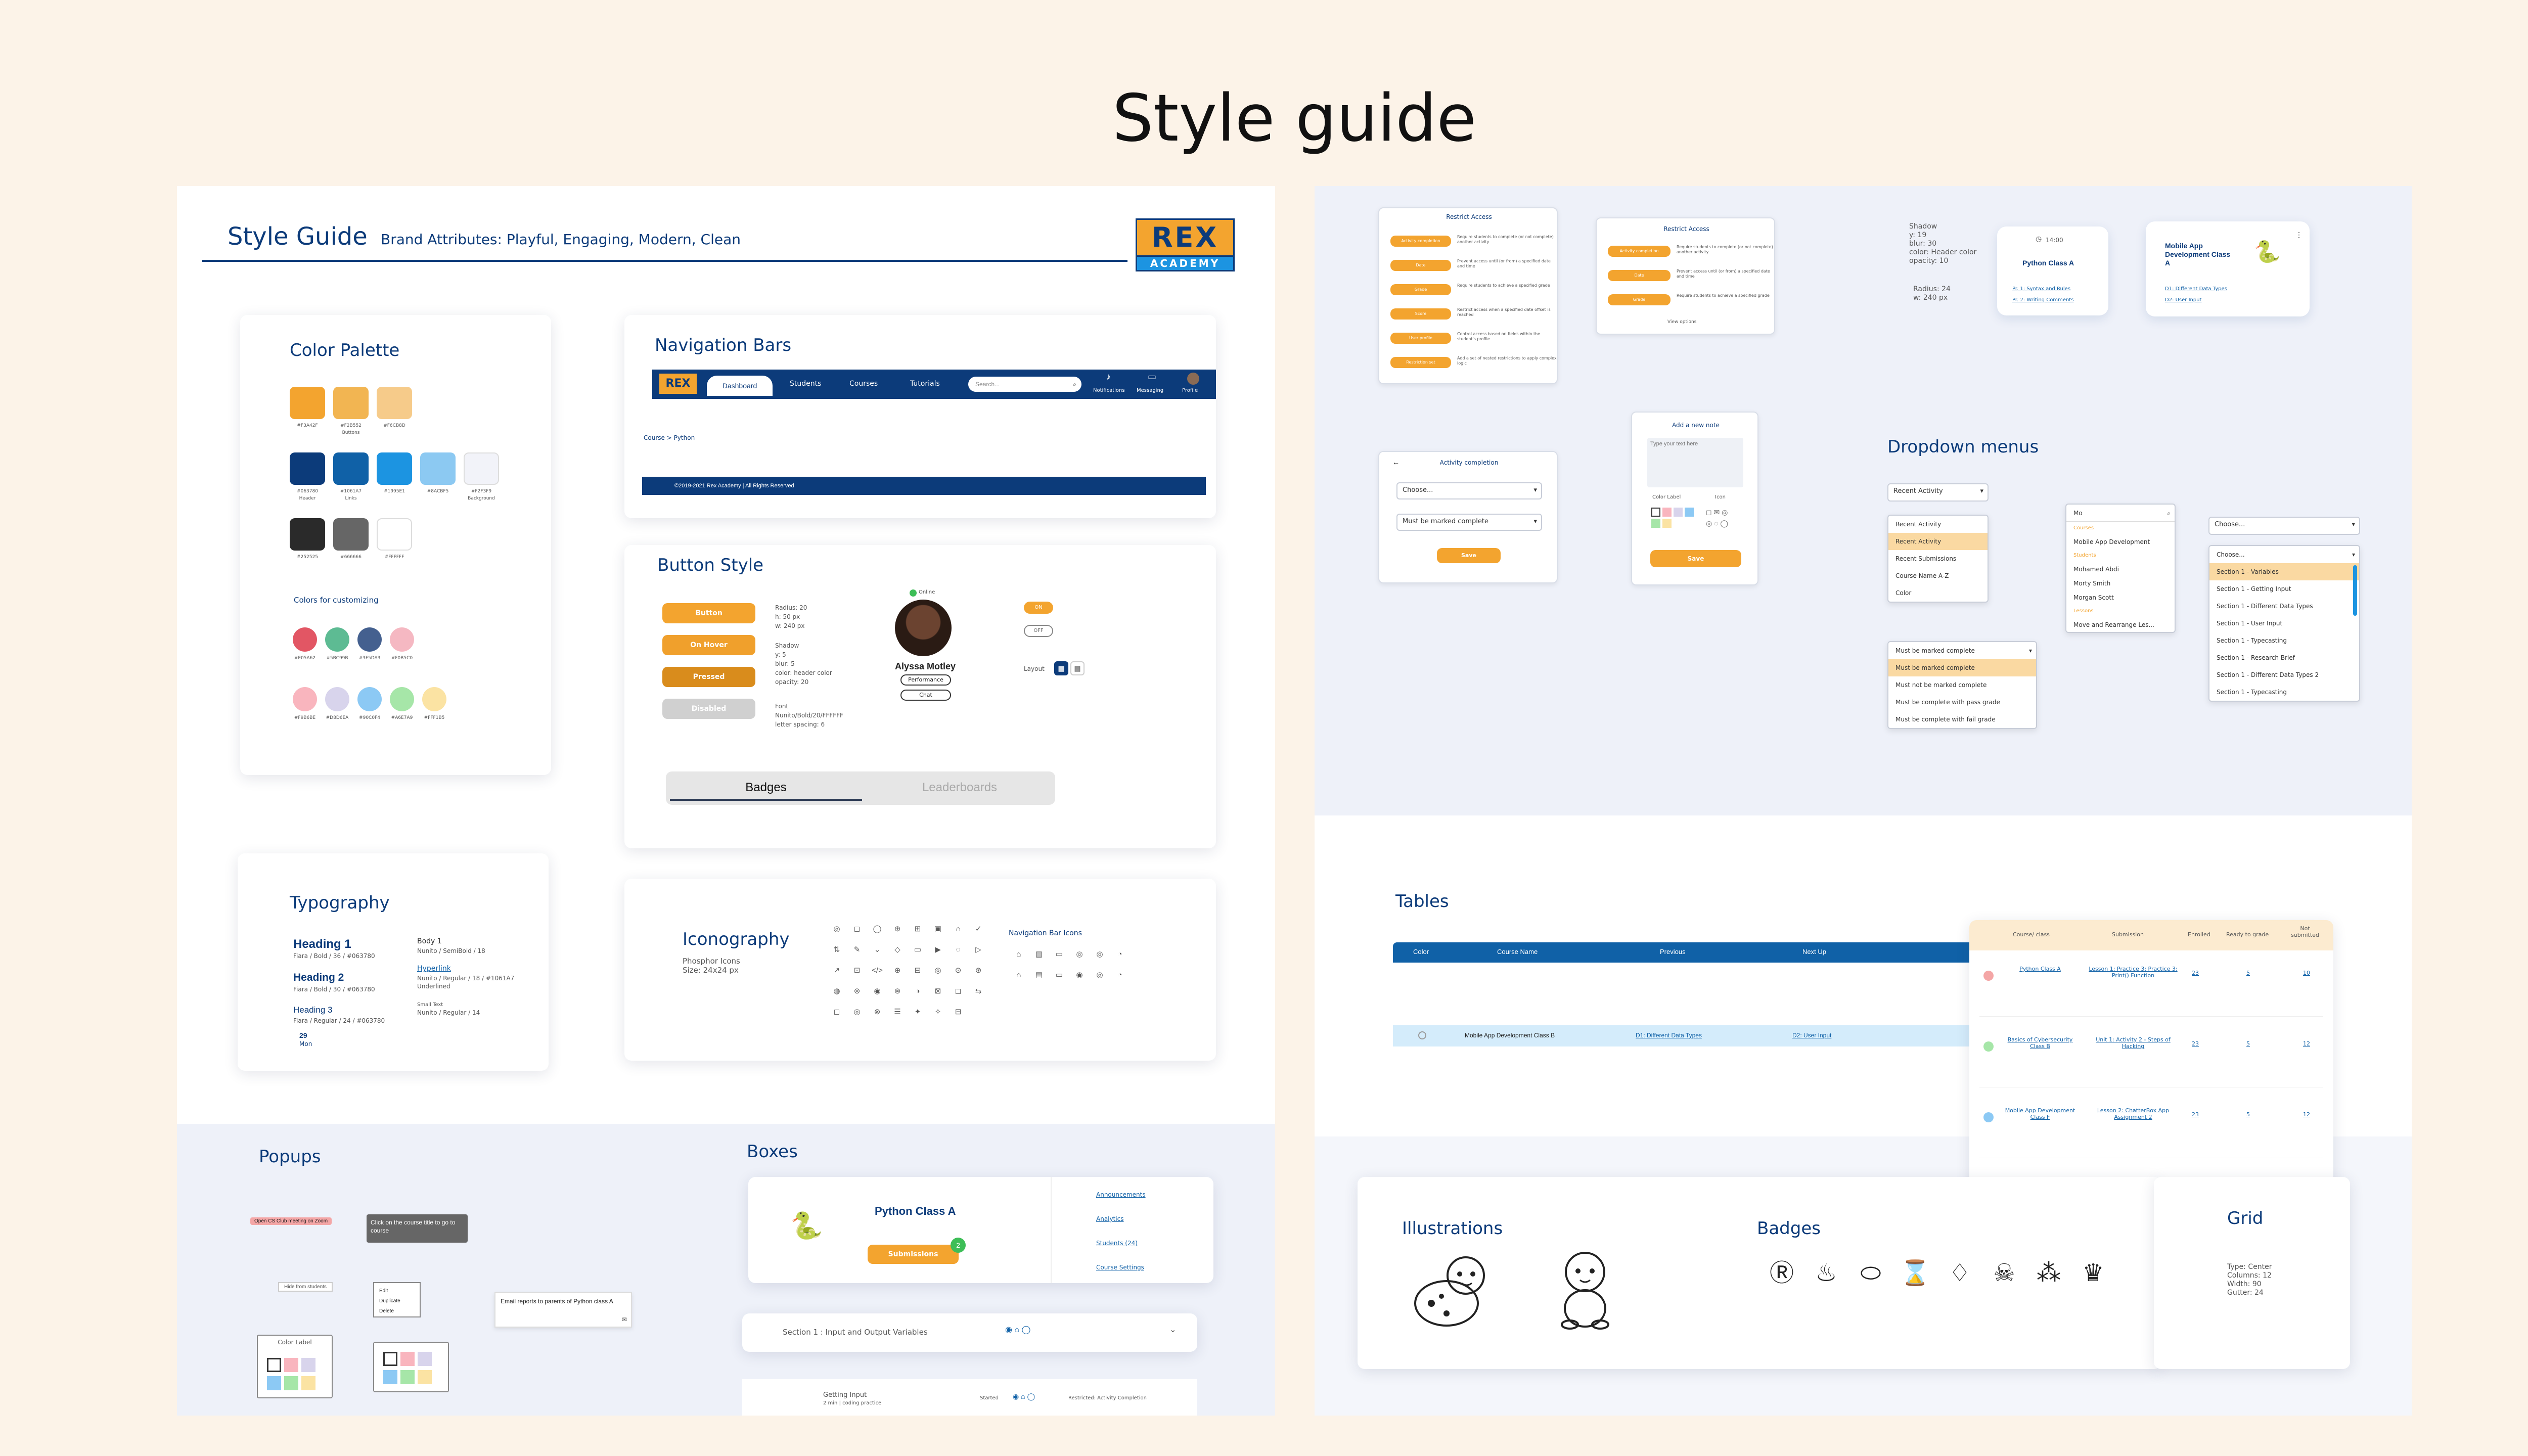 The height and width of the screenshot is (1456, 2528). Describe the element at coordinates (1656, 523) in the screenshot. I see `nc5` at that location.